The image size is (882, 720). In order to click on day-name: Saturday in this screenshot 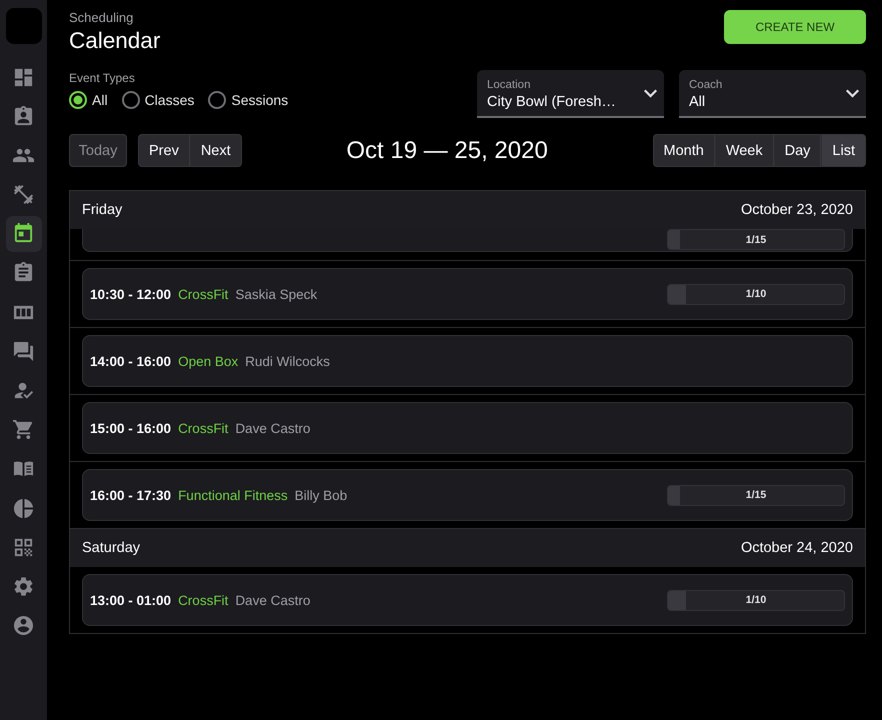, I will do `click(111, 548)`.